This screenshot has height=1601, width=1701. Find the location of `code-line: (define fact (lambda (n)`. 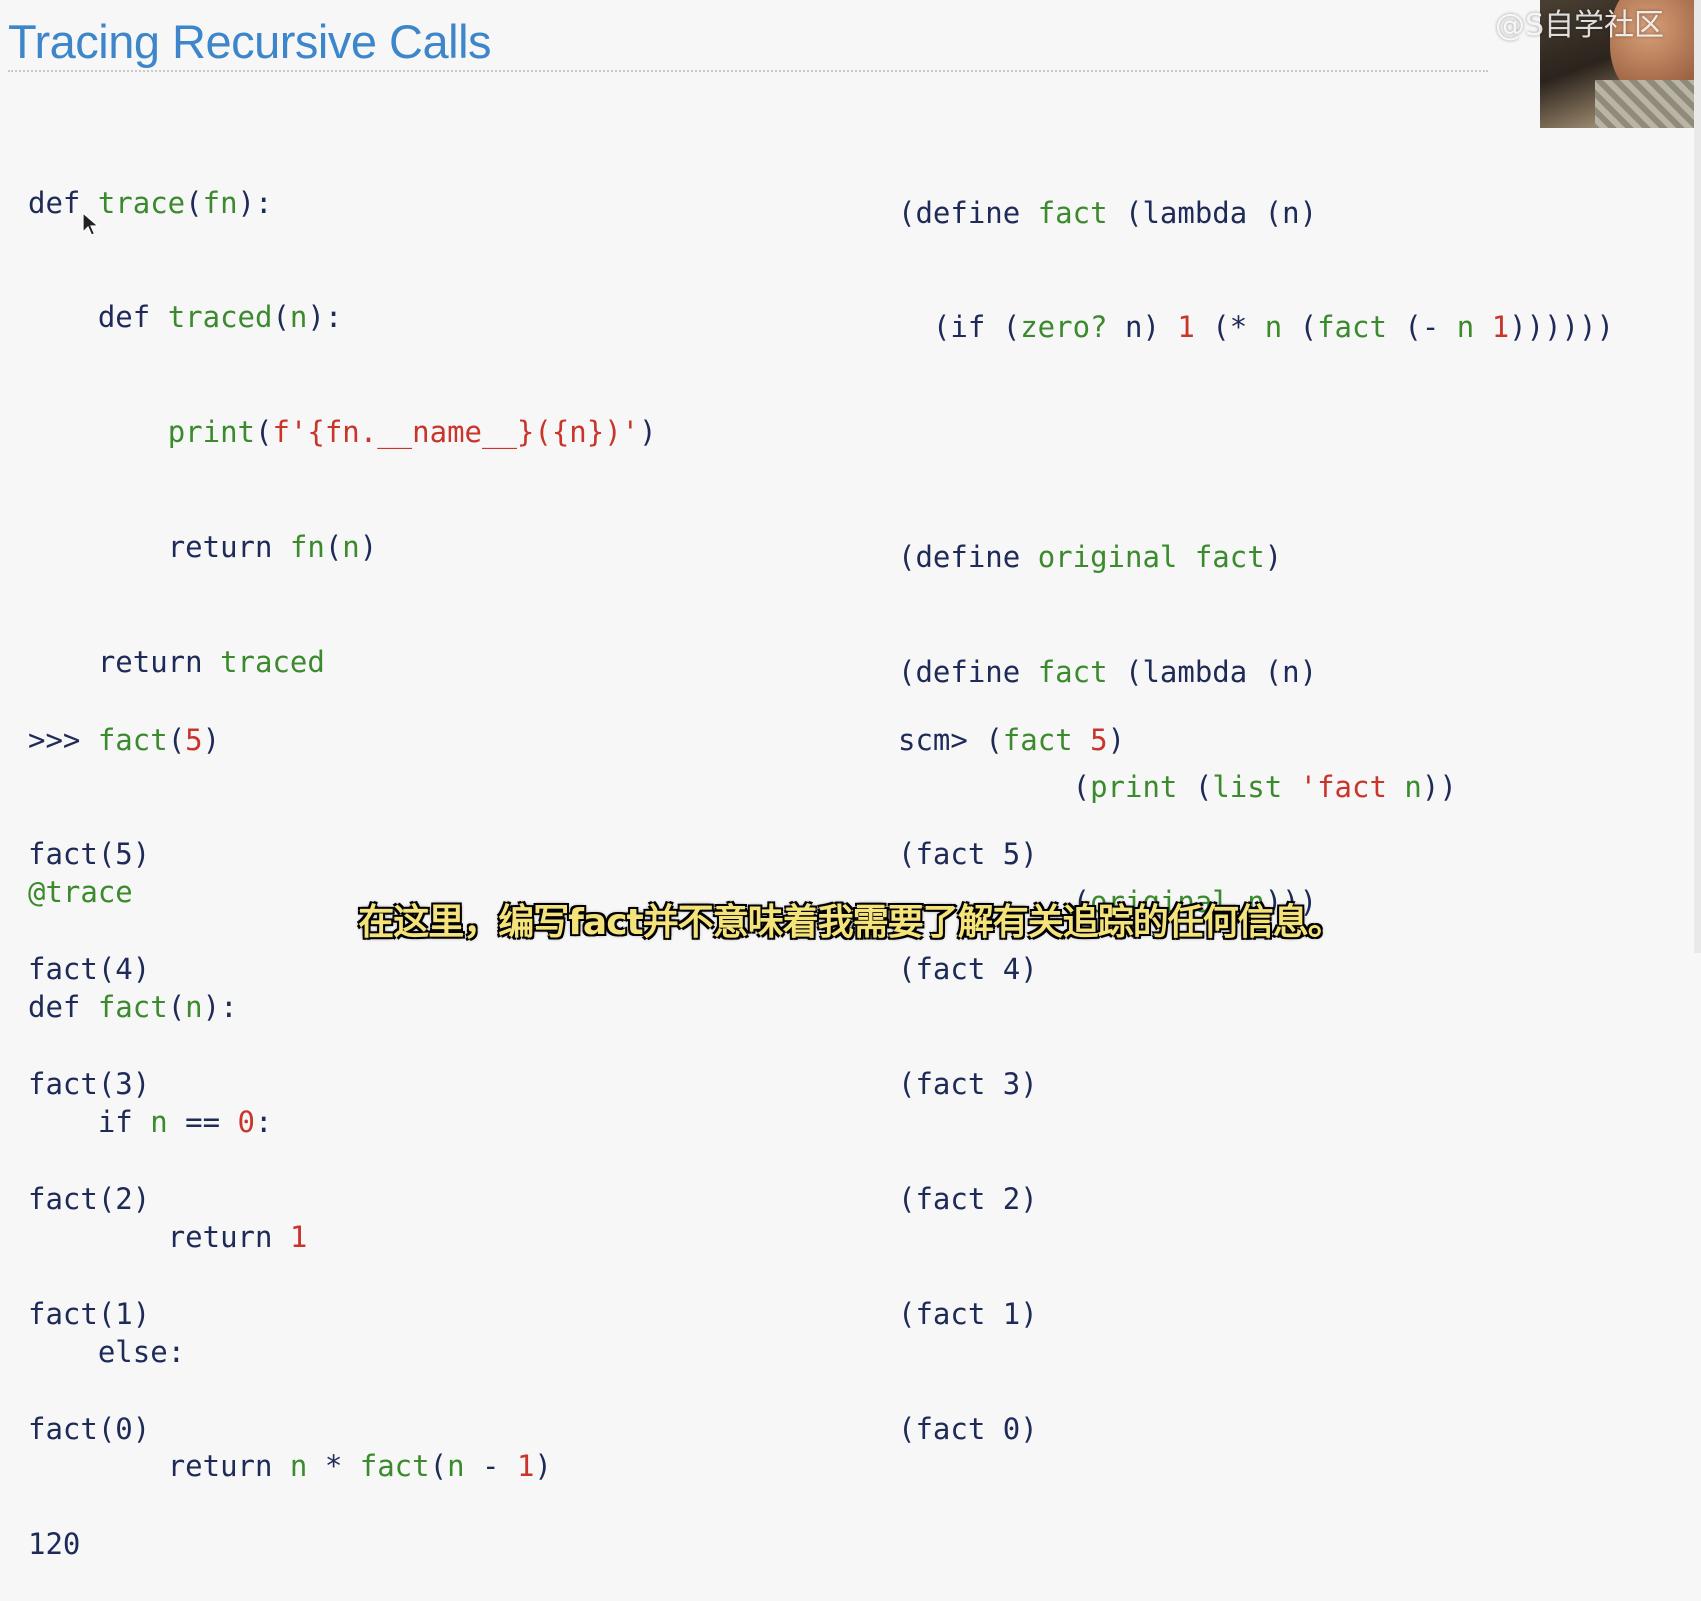

code-line: (define fact (lambda (n) is located at coordinates (1108, 212).